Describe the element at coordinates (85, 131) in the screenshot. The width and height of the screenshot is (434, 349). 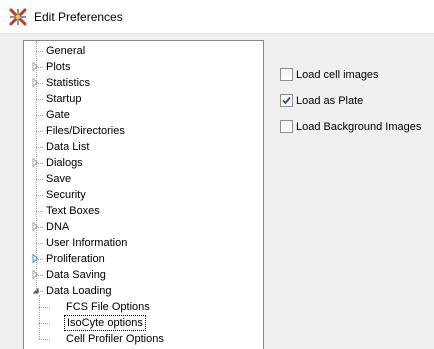
I see `tree-item-label: Files/Directories` at that location.